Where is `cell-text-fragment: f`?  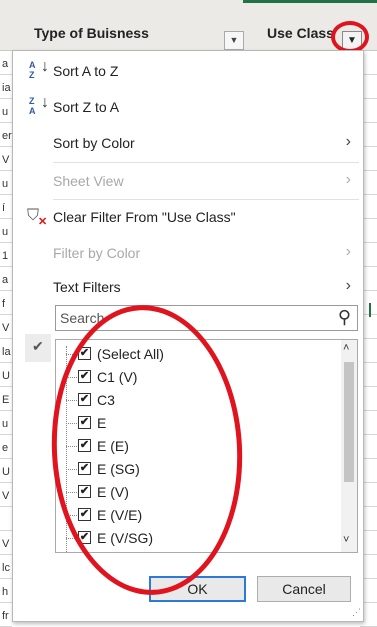 cell-text-fragment: f is located at coordinates (4, 304).